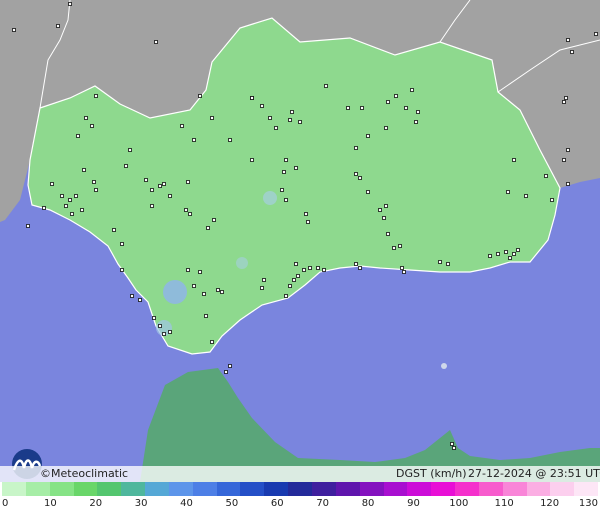  Describe the element at coordinates (232, 503) in the screenshot. I see `legend-tick-label: 50` at that location.